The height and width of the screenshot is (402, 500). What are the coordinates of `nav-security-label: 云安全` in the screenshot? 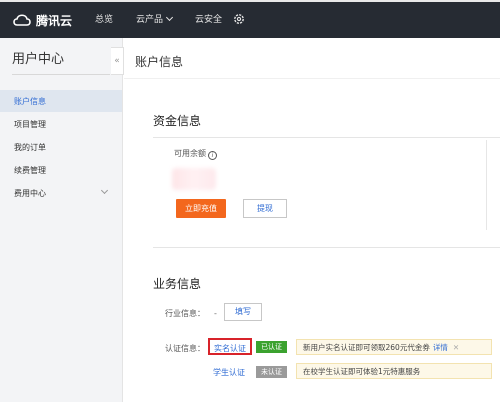 It's located at (209, 20).